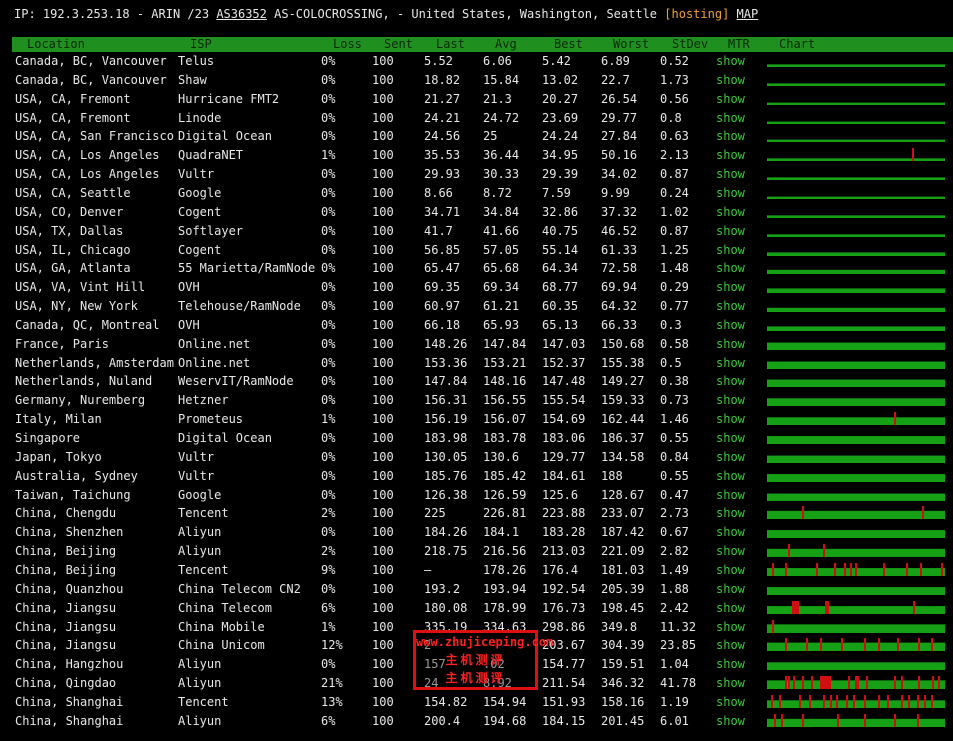 The image size is (953, 741). Describe the element at coordinates (619, 230) in the screenshot. I see `row-worst: 46.52` at that location.